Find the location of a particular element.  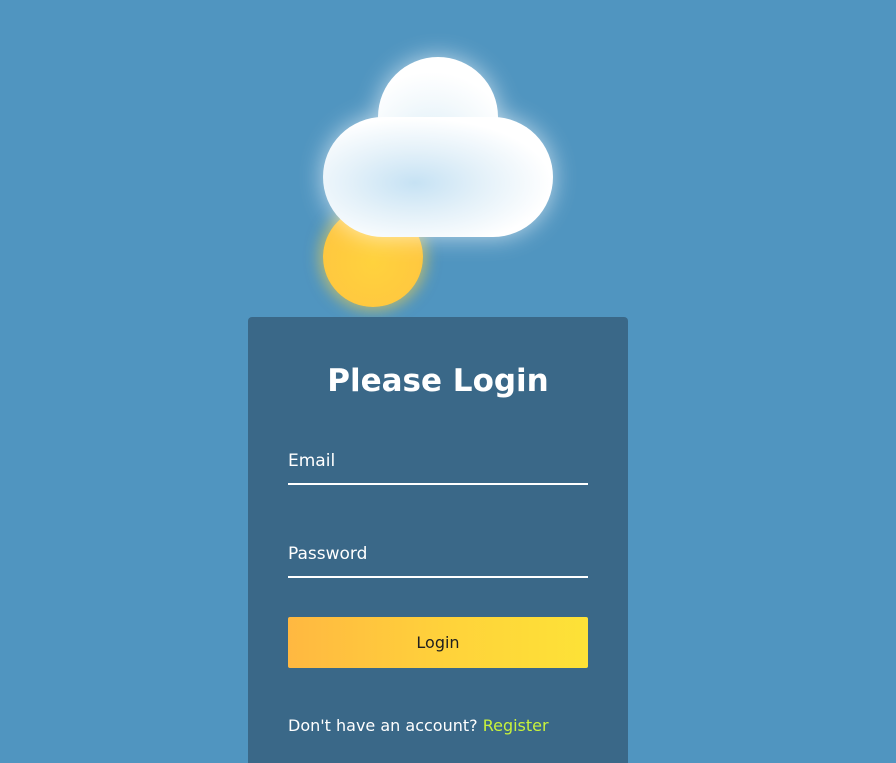

cloud-icon is located at coordinates (438, 147).